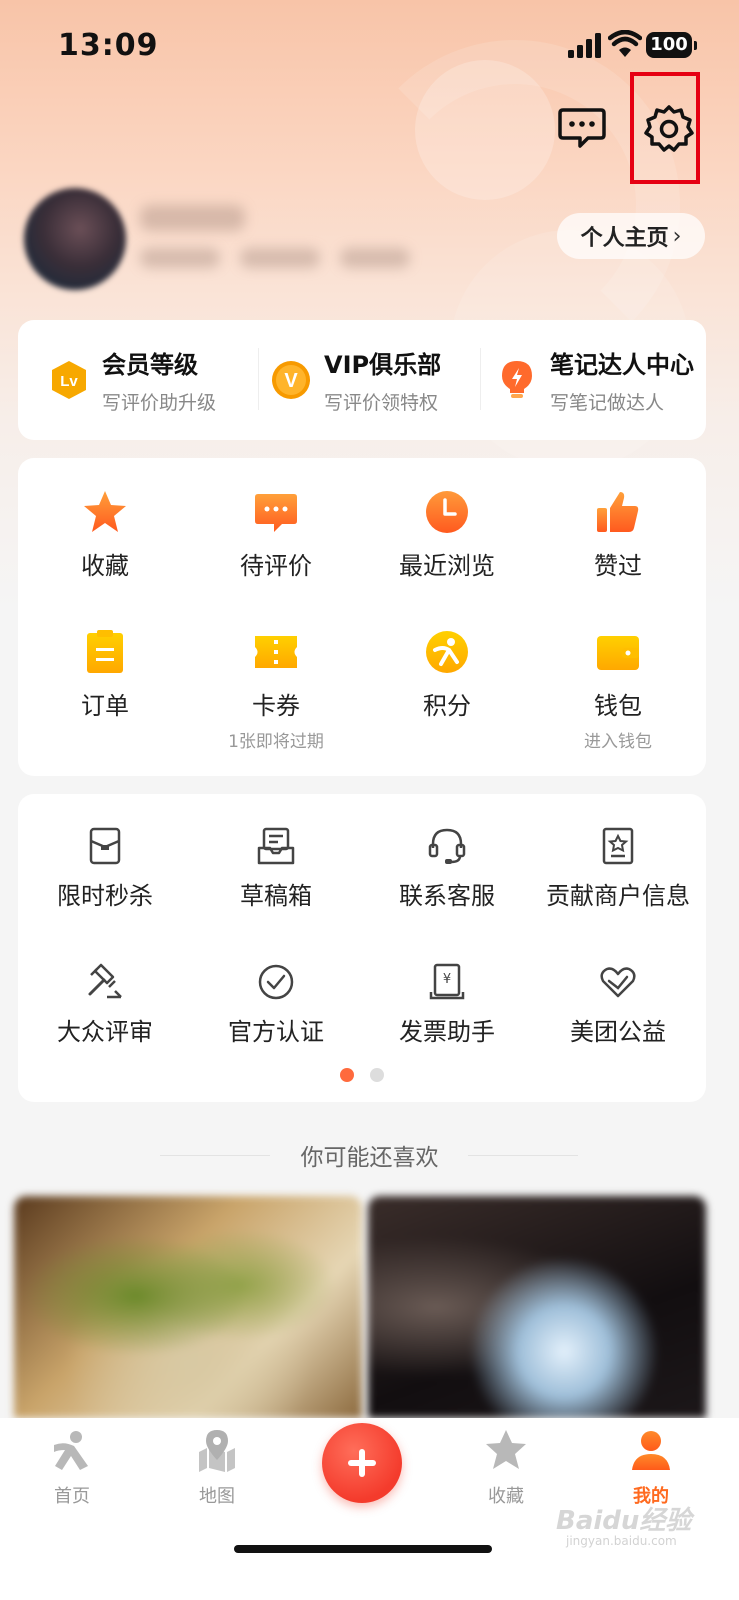 This screenshot has width=739, height=1600. I want to click on grid-item-invoice: ¥ 发票助手, so click(447, 1004).